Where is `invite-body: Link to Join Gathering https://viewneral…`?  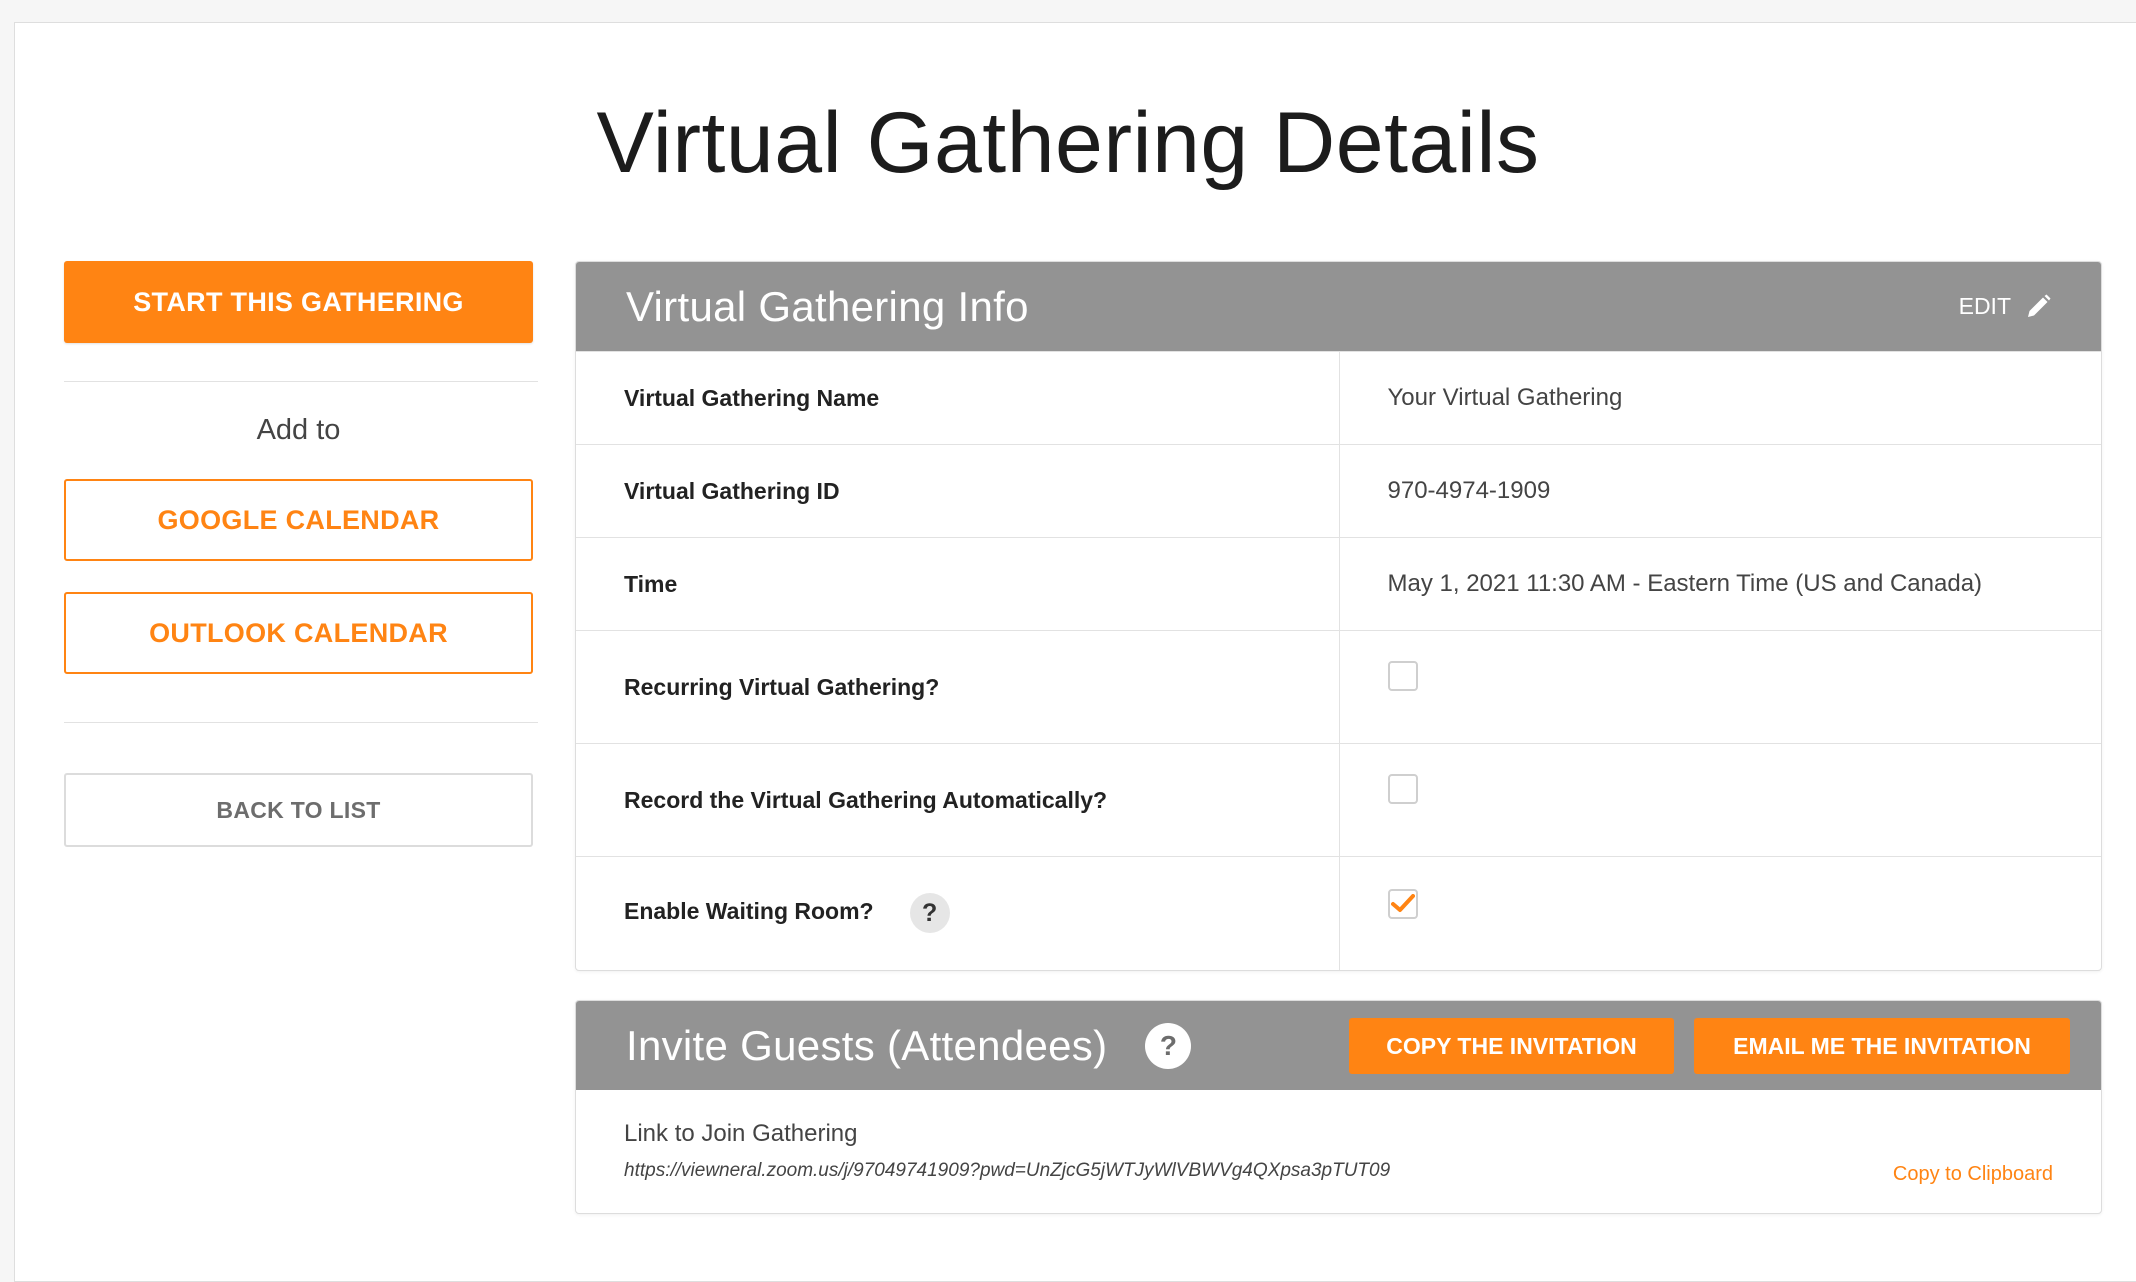
invite-body: Link to Join Gathering https://viewneral… is located at coordinates (1338, 1137).